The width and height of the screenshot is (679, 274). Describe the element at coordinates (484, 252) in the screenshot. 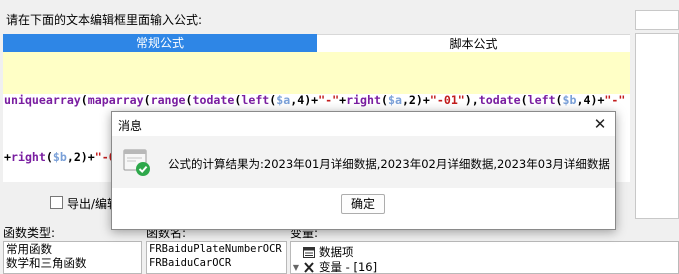

I see `tree-item-data-items: 数据项` at that location.